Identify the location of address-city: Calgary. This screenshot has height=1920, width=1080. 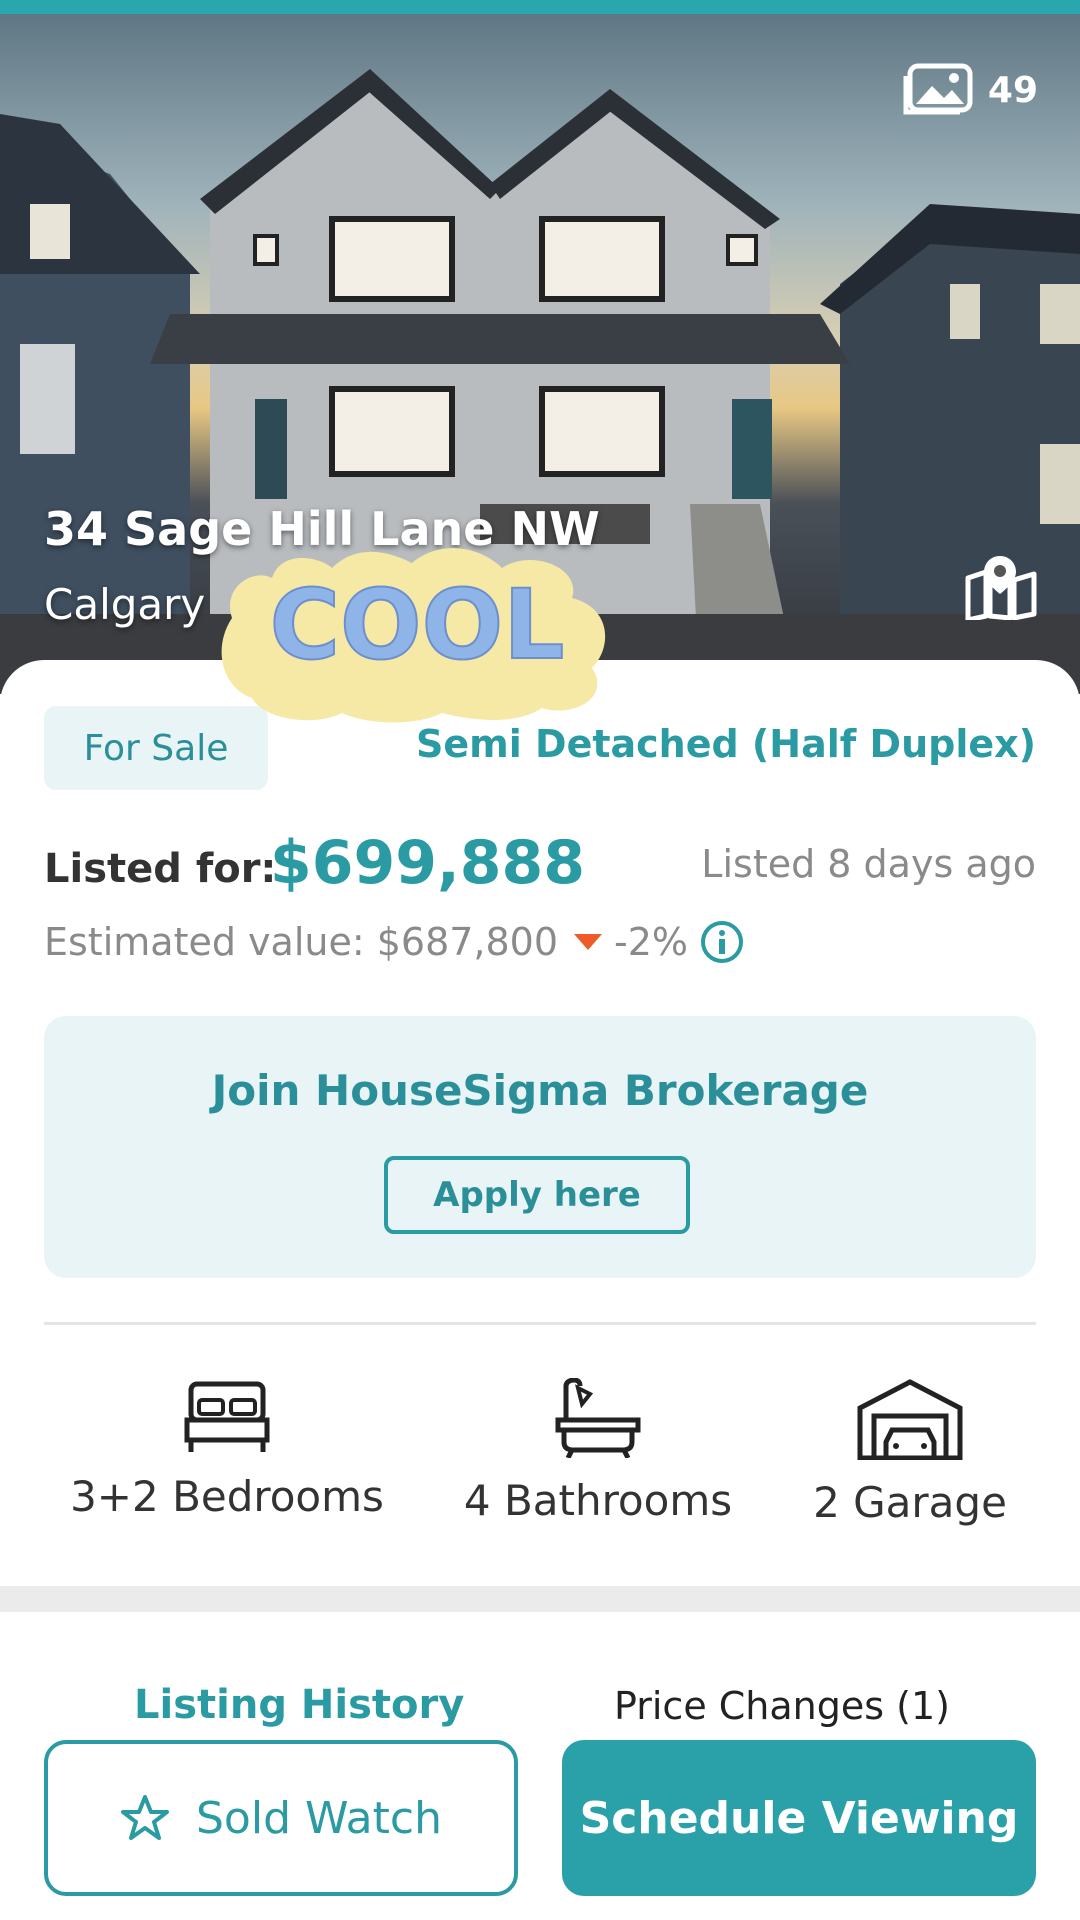
(125, 604).